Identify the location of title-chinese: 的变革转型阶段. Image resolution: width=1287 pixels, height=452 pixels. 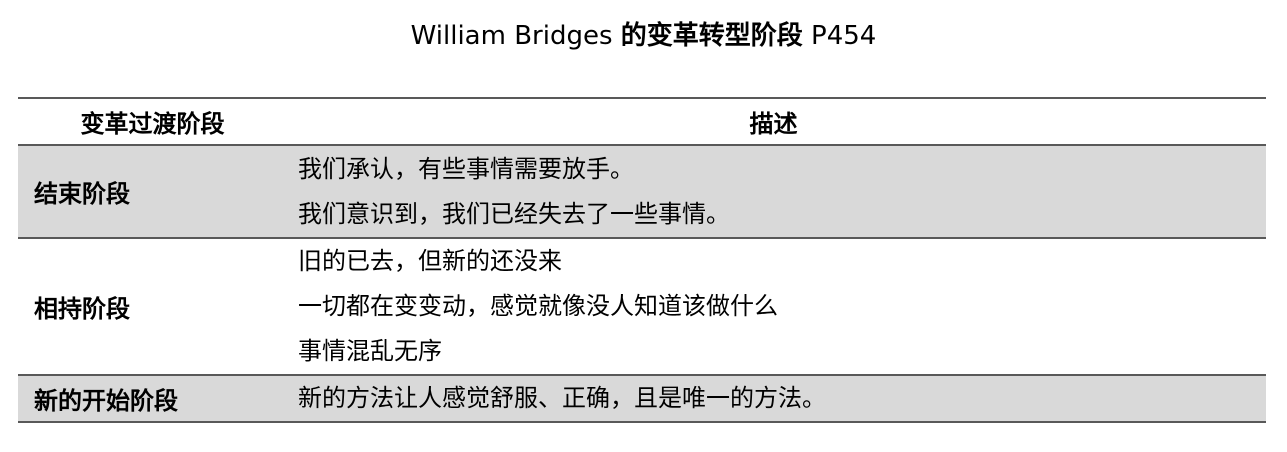
(711, 36).